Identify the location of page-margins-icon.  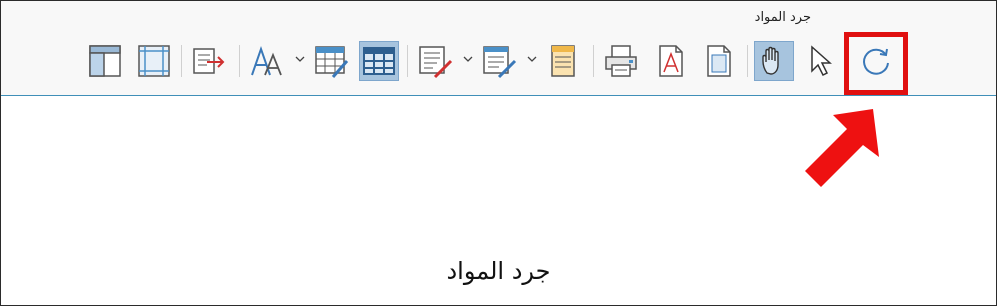
(154, 61).